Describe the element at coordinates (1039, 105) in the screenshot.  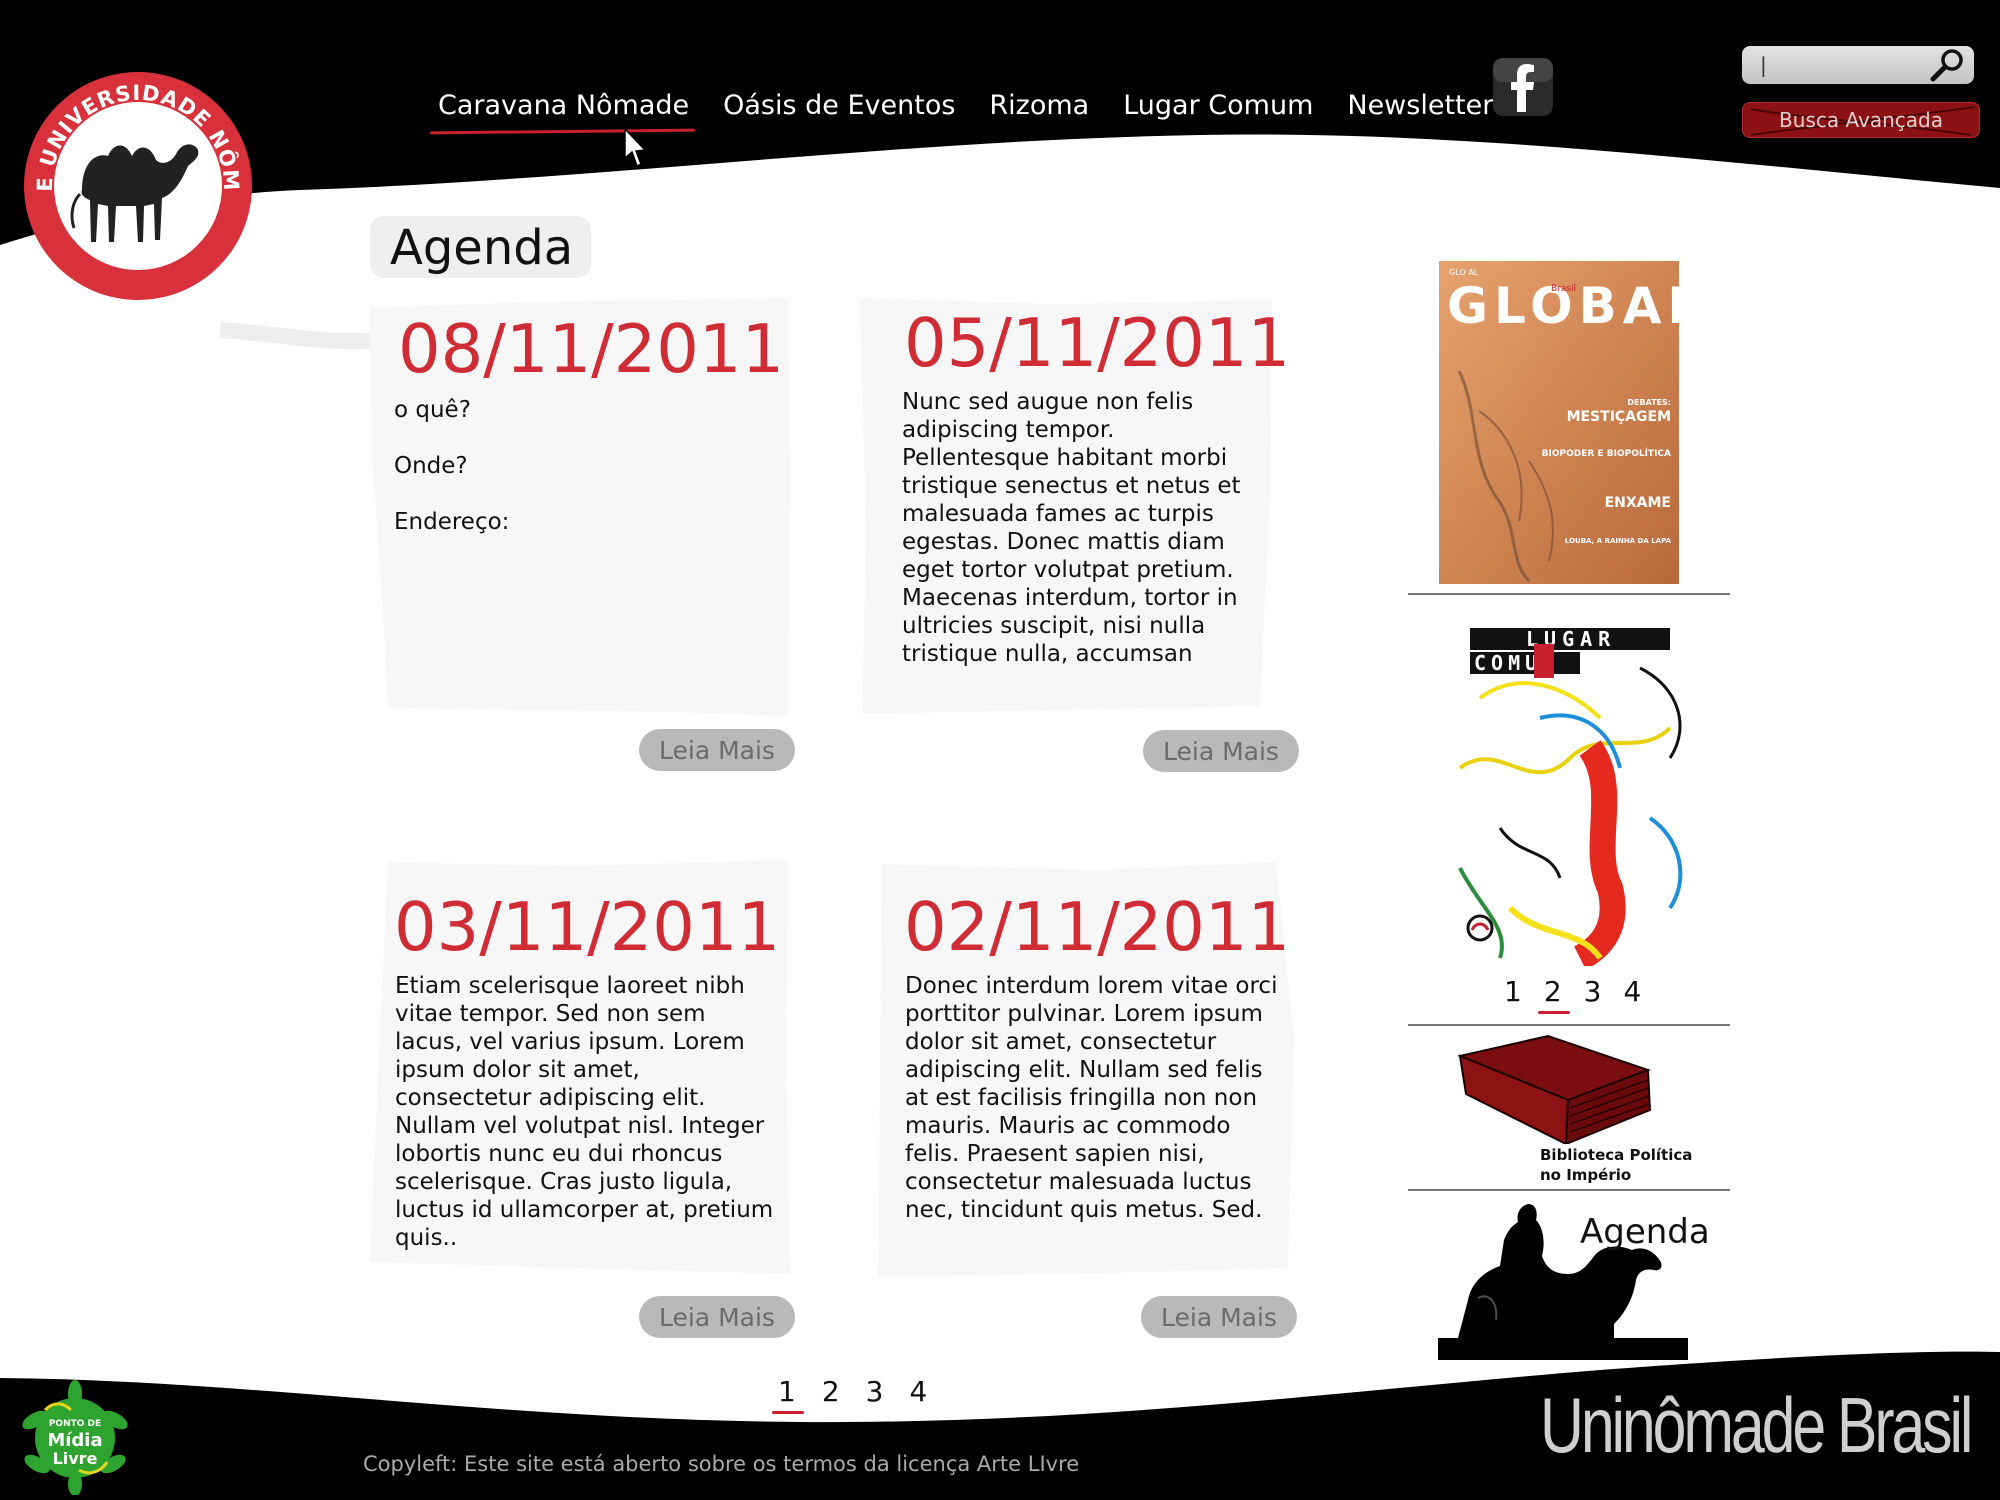
I see `nav-rizoma: Rizoma` at that location.